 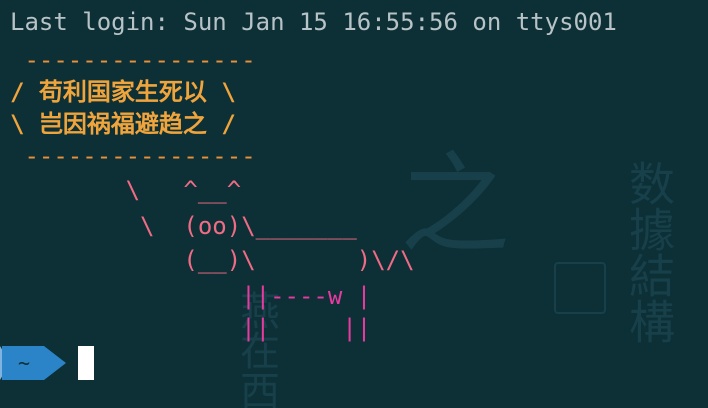 I want to click on watermark-center-glyph: 之, so click(x=455, y=205).